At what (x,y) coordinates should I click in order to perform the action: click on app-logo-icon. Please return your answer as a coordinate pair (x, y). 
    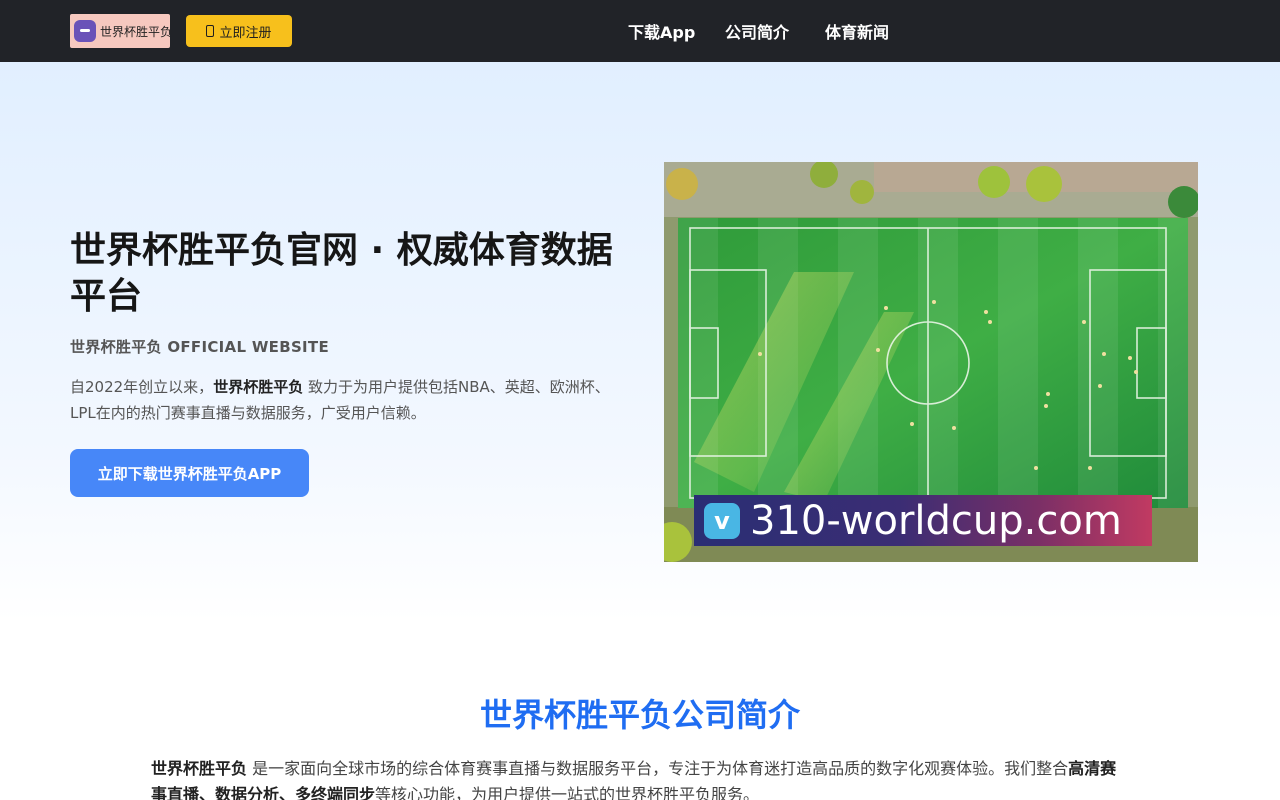
    Looking at the image, I should click on (85, 31).